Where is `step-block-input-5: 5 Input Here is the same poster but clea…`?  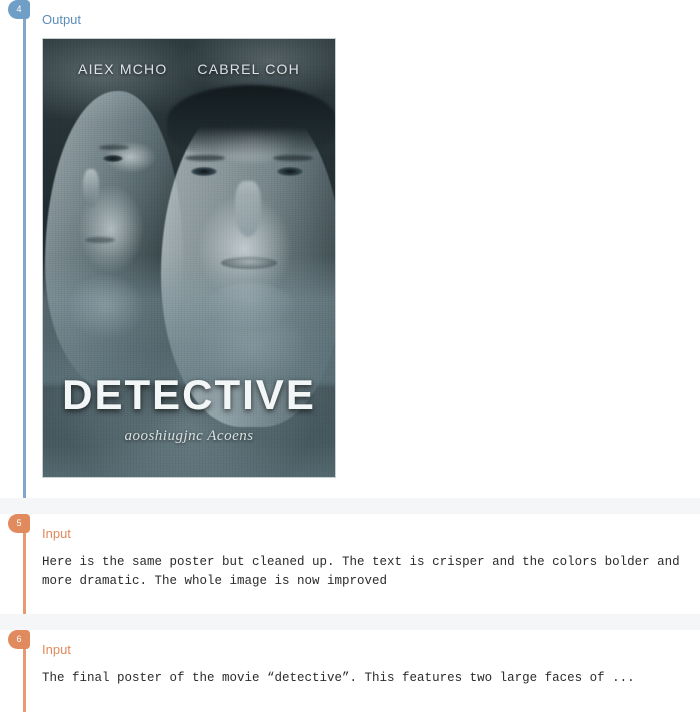 step-block-input-5: 5 Input Here is the same poster but clea… is located at coordinates (350, 564).